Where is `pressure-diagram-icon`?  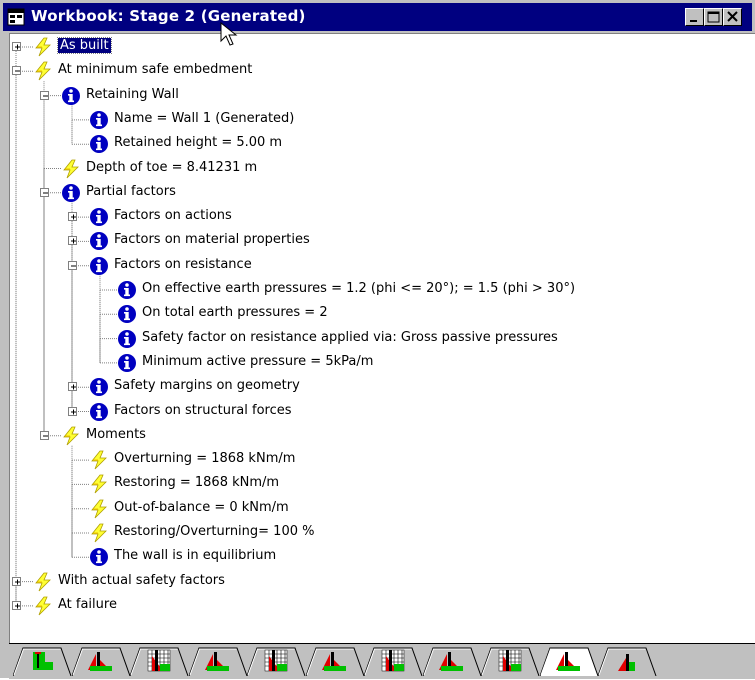
pressure-diagram-icon is located at coordinates (451, 662).